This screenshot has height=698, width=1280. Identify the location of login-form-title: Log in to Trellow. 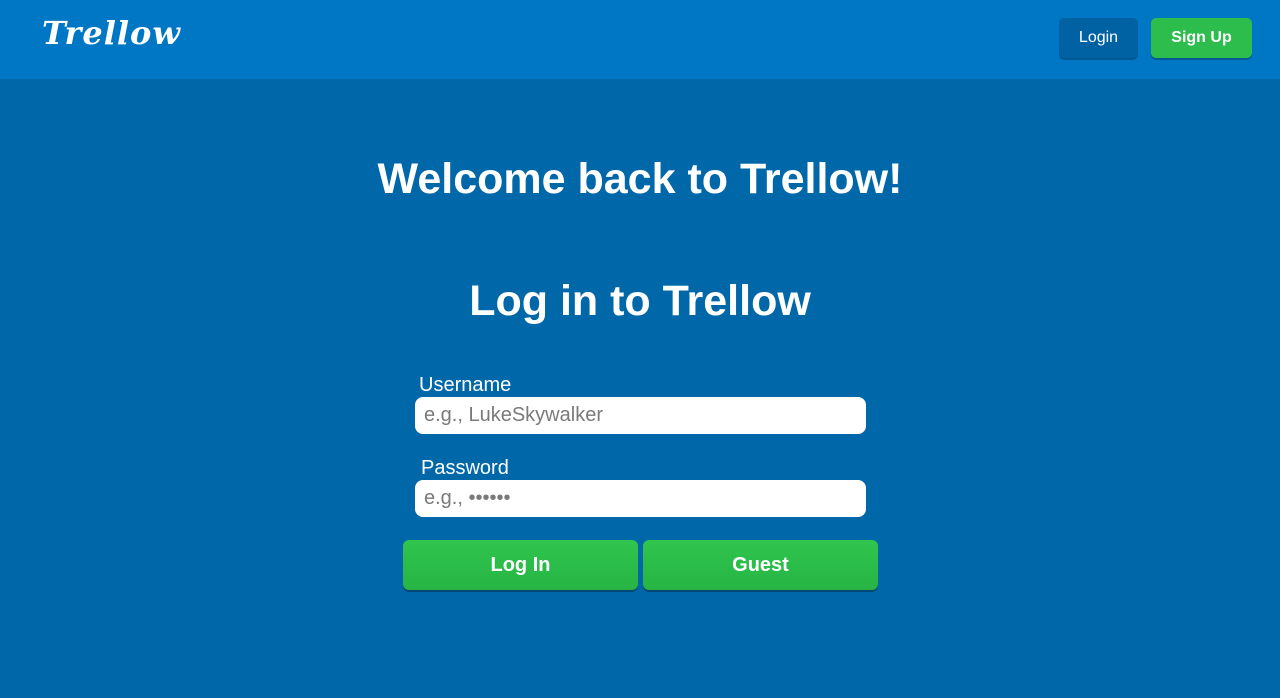
(640, 301).